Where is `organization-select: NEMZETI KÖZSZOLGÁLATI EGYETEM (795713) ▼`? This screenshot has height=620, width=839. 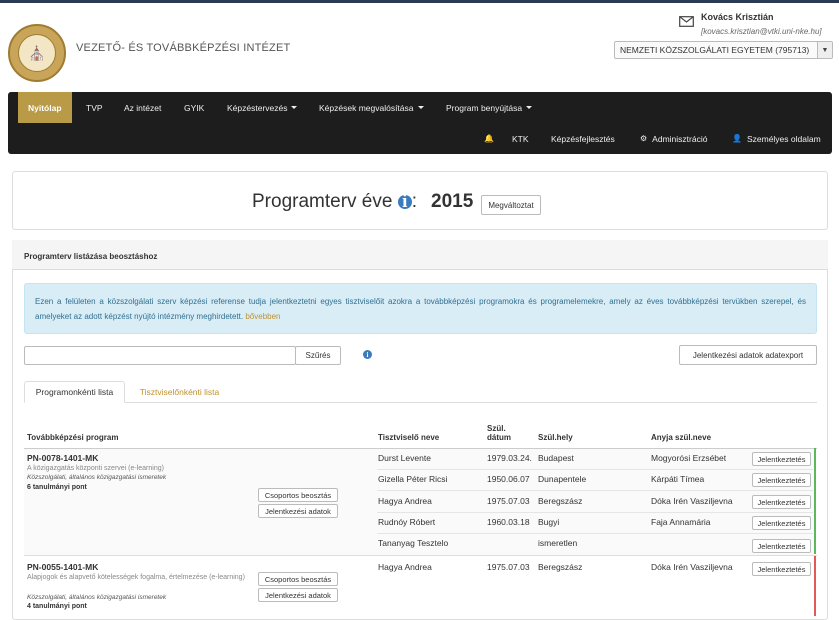
organization-select: NEMZETI KÖZSZOLGÁLATI EGYETEM (795713) ▼ is located at coordinates (723, 50).